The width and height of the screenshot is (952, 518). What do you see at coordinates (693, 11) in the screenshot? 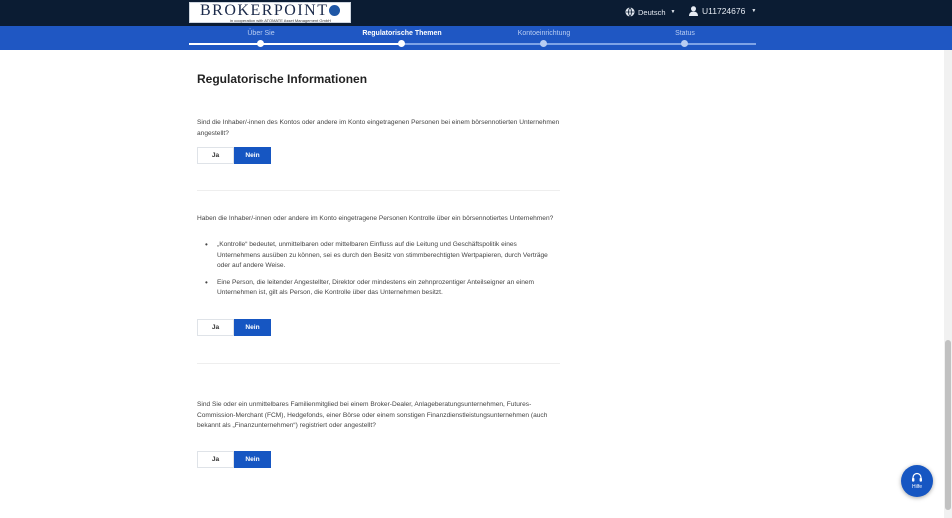
I see `user-icon` at bounding box center [693, 11].